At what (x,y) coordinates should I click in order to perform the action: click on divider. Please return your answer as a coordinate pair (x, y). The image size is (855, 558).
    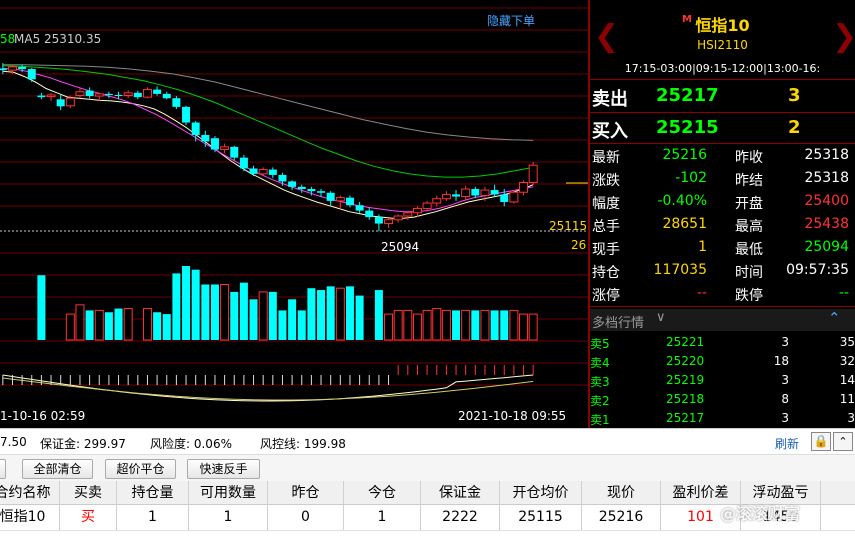
    Looking at the image, I should click on (722, 306).